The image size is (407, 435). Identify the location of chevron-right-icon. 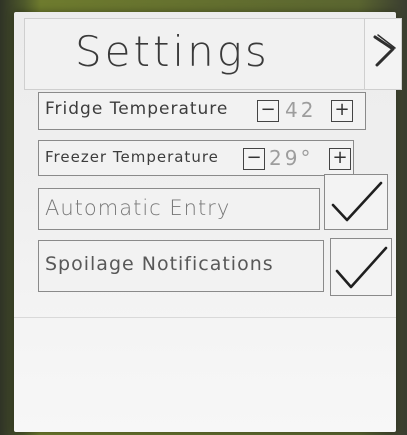
(384, 50).